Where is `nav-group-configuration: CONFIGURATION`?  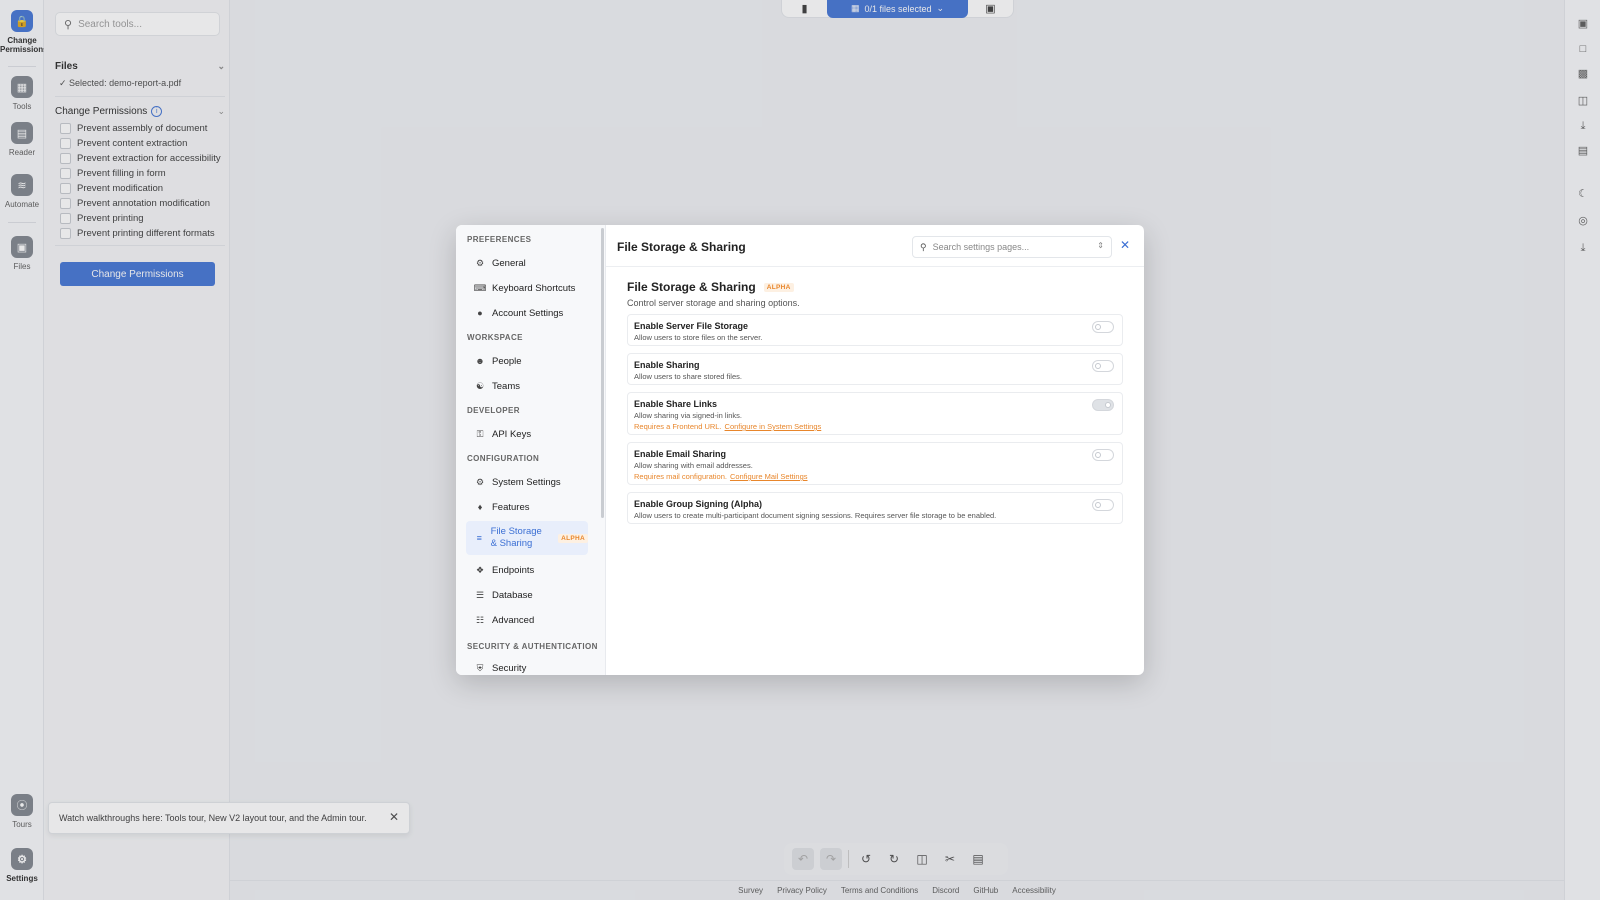 nav-group-configuration: CONFIGURATION is located at coordinates (503, 458).